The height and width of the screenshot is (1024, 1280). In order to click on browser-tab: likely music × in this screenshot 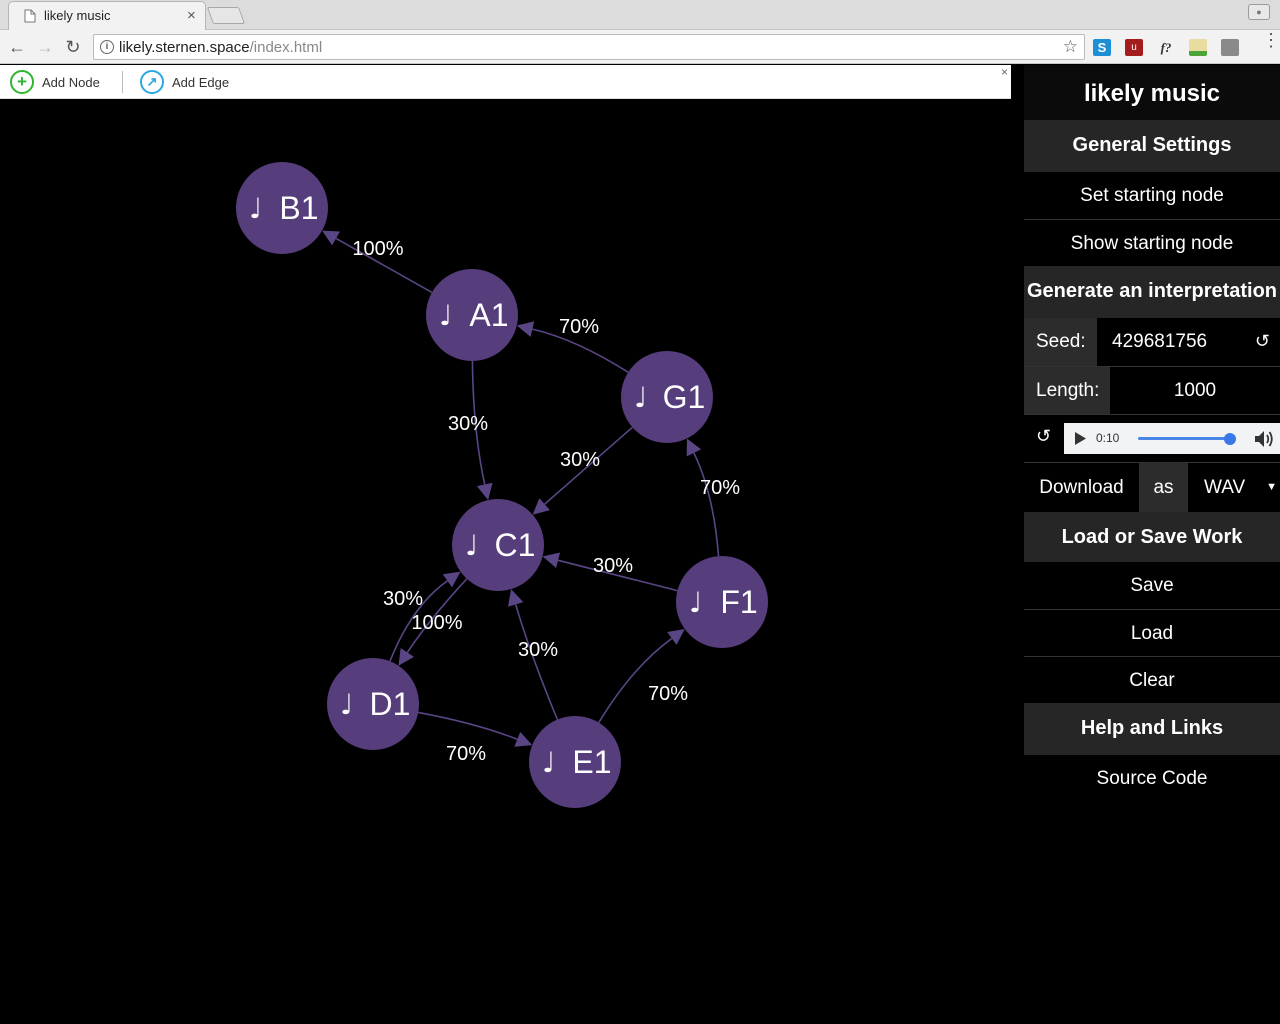, I will do `click(107, 15)`.